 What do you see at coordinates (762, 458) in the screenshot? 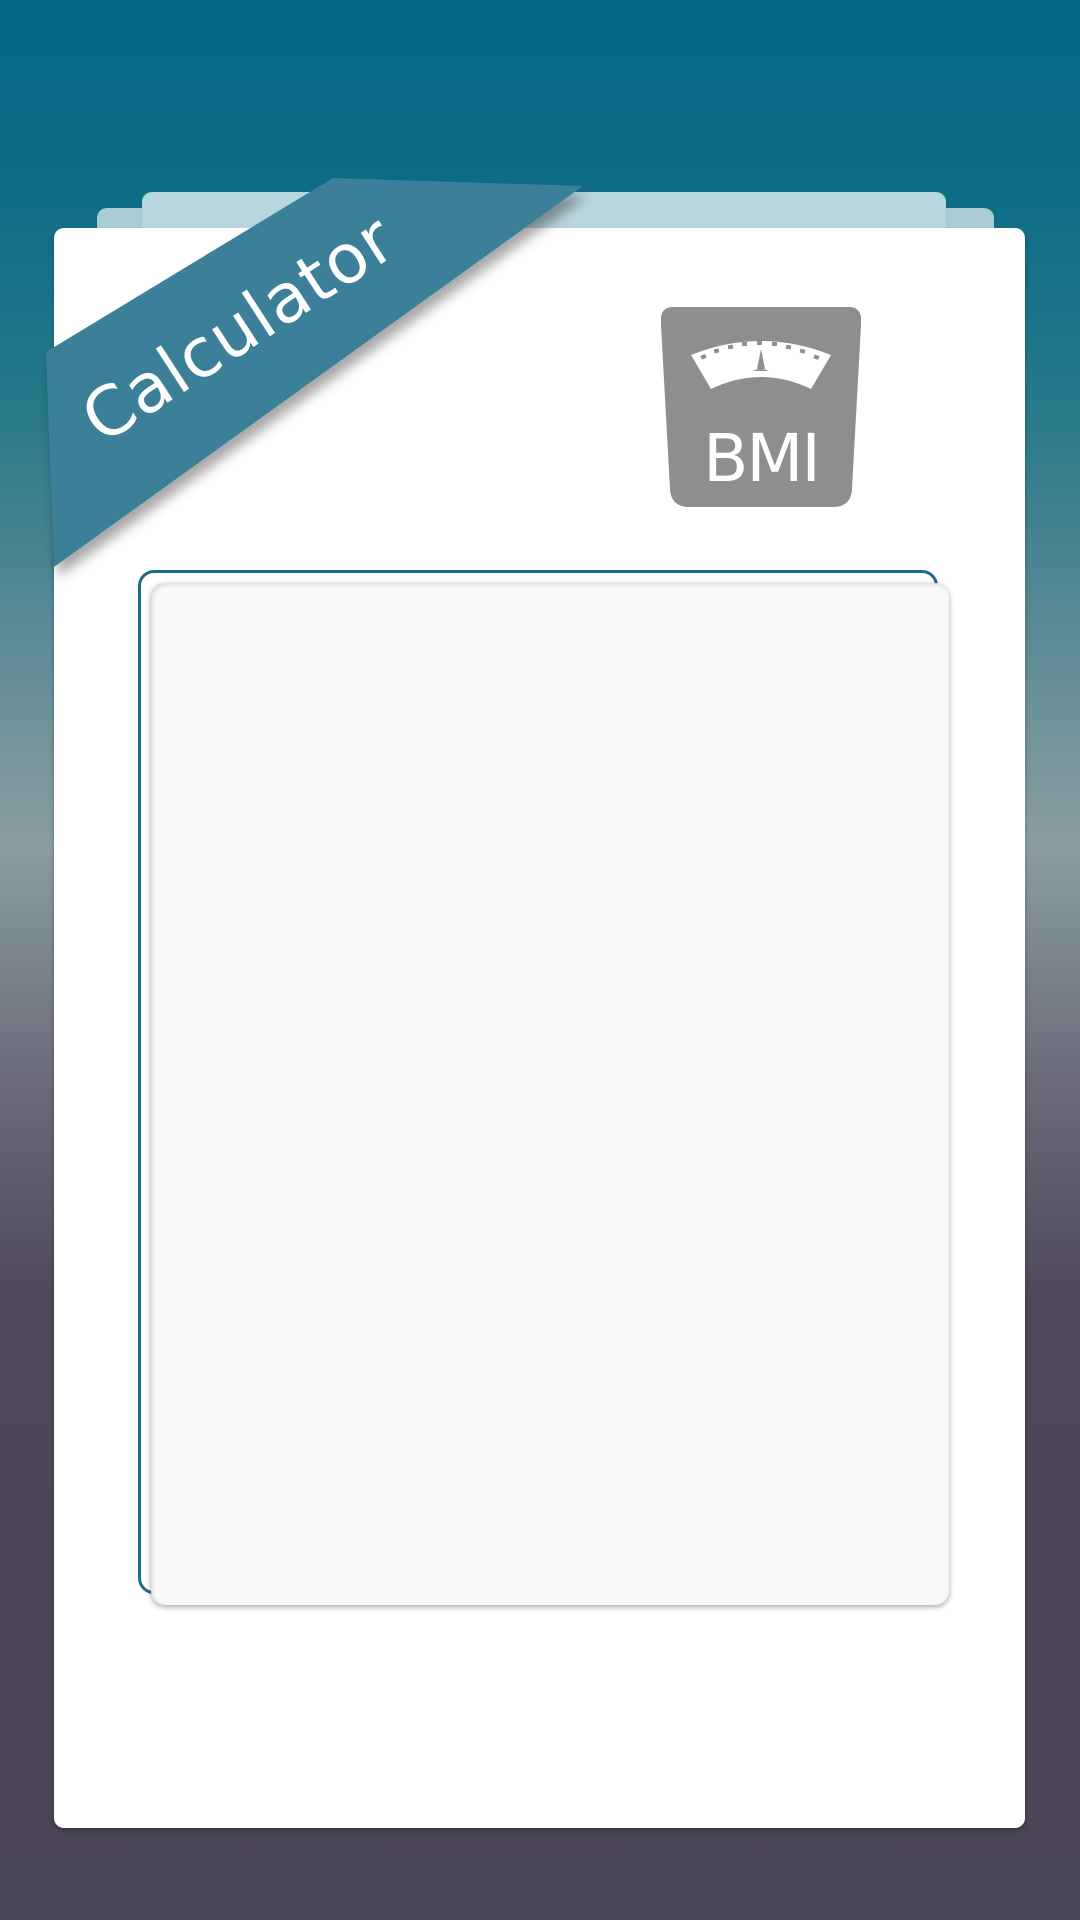
I see `bmi-logo-text: BMI` at bounding box center [762, 458].